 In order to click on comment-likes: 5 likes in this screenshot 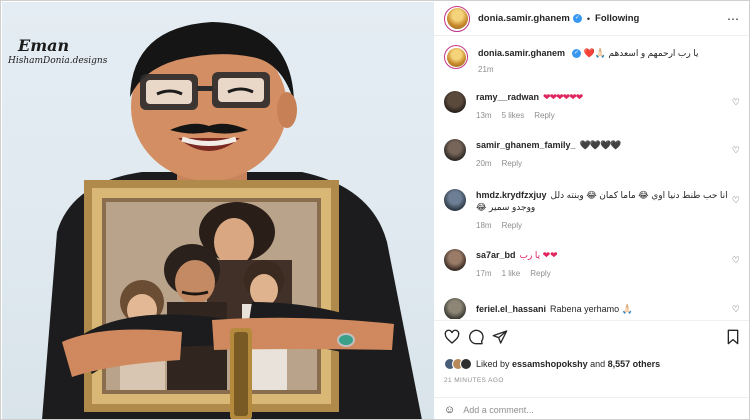, I will do `click(513, 115)`.